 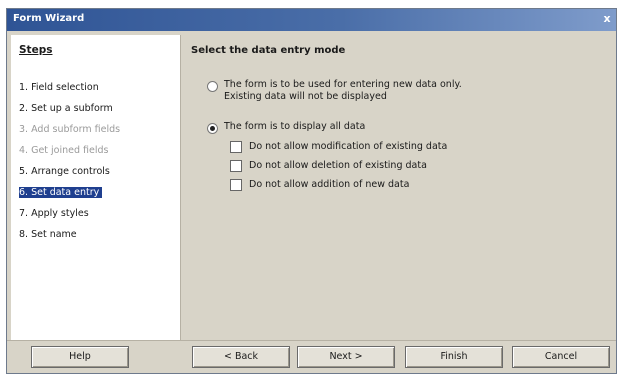 I want to click on step-item-set-name: 8. Set name, so click(x=69, y=237).